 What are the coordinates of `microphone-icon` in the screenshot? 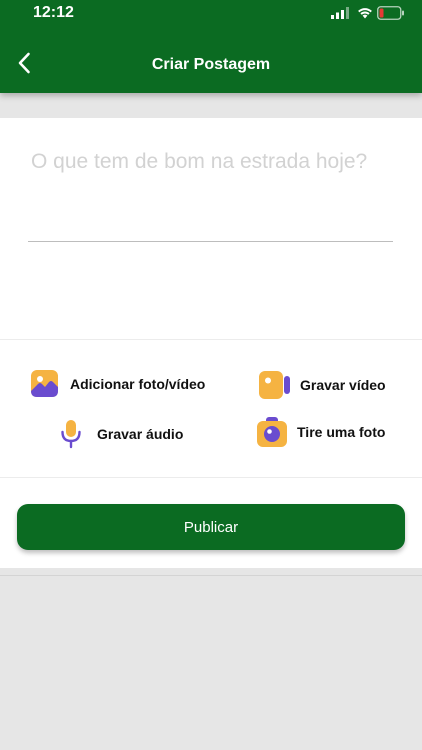 It's located at (71, 434).